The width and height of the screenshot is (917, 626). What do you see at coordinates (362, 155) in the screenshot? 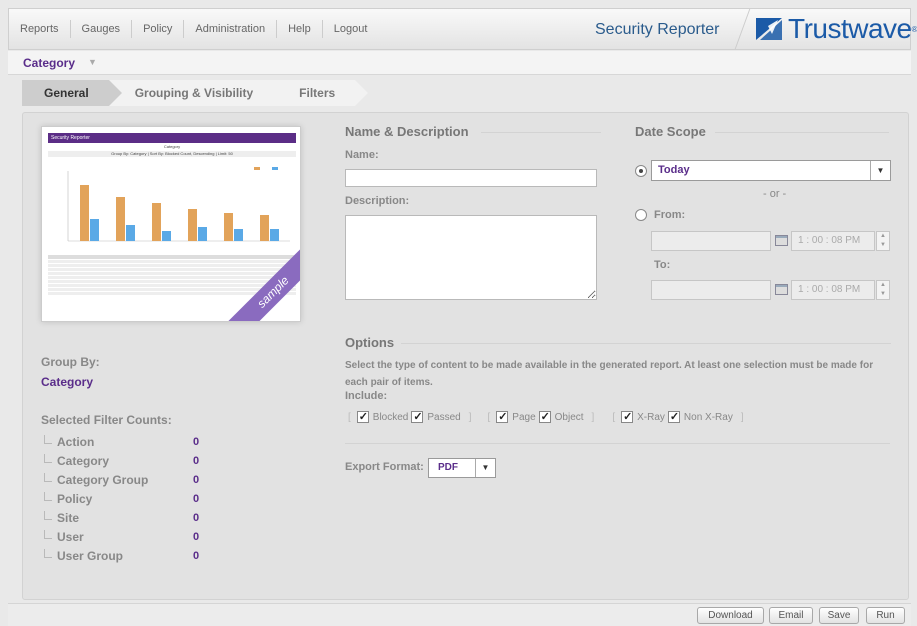
I see `name-label: Name:` at bounding box center [362, 155].